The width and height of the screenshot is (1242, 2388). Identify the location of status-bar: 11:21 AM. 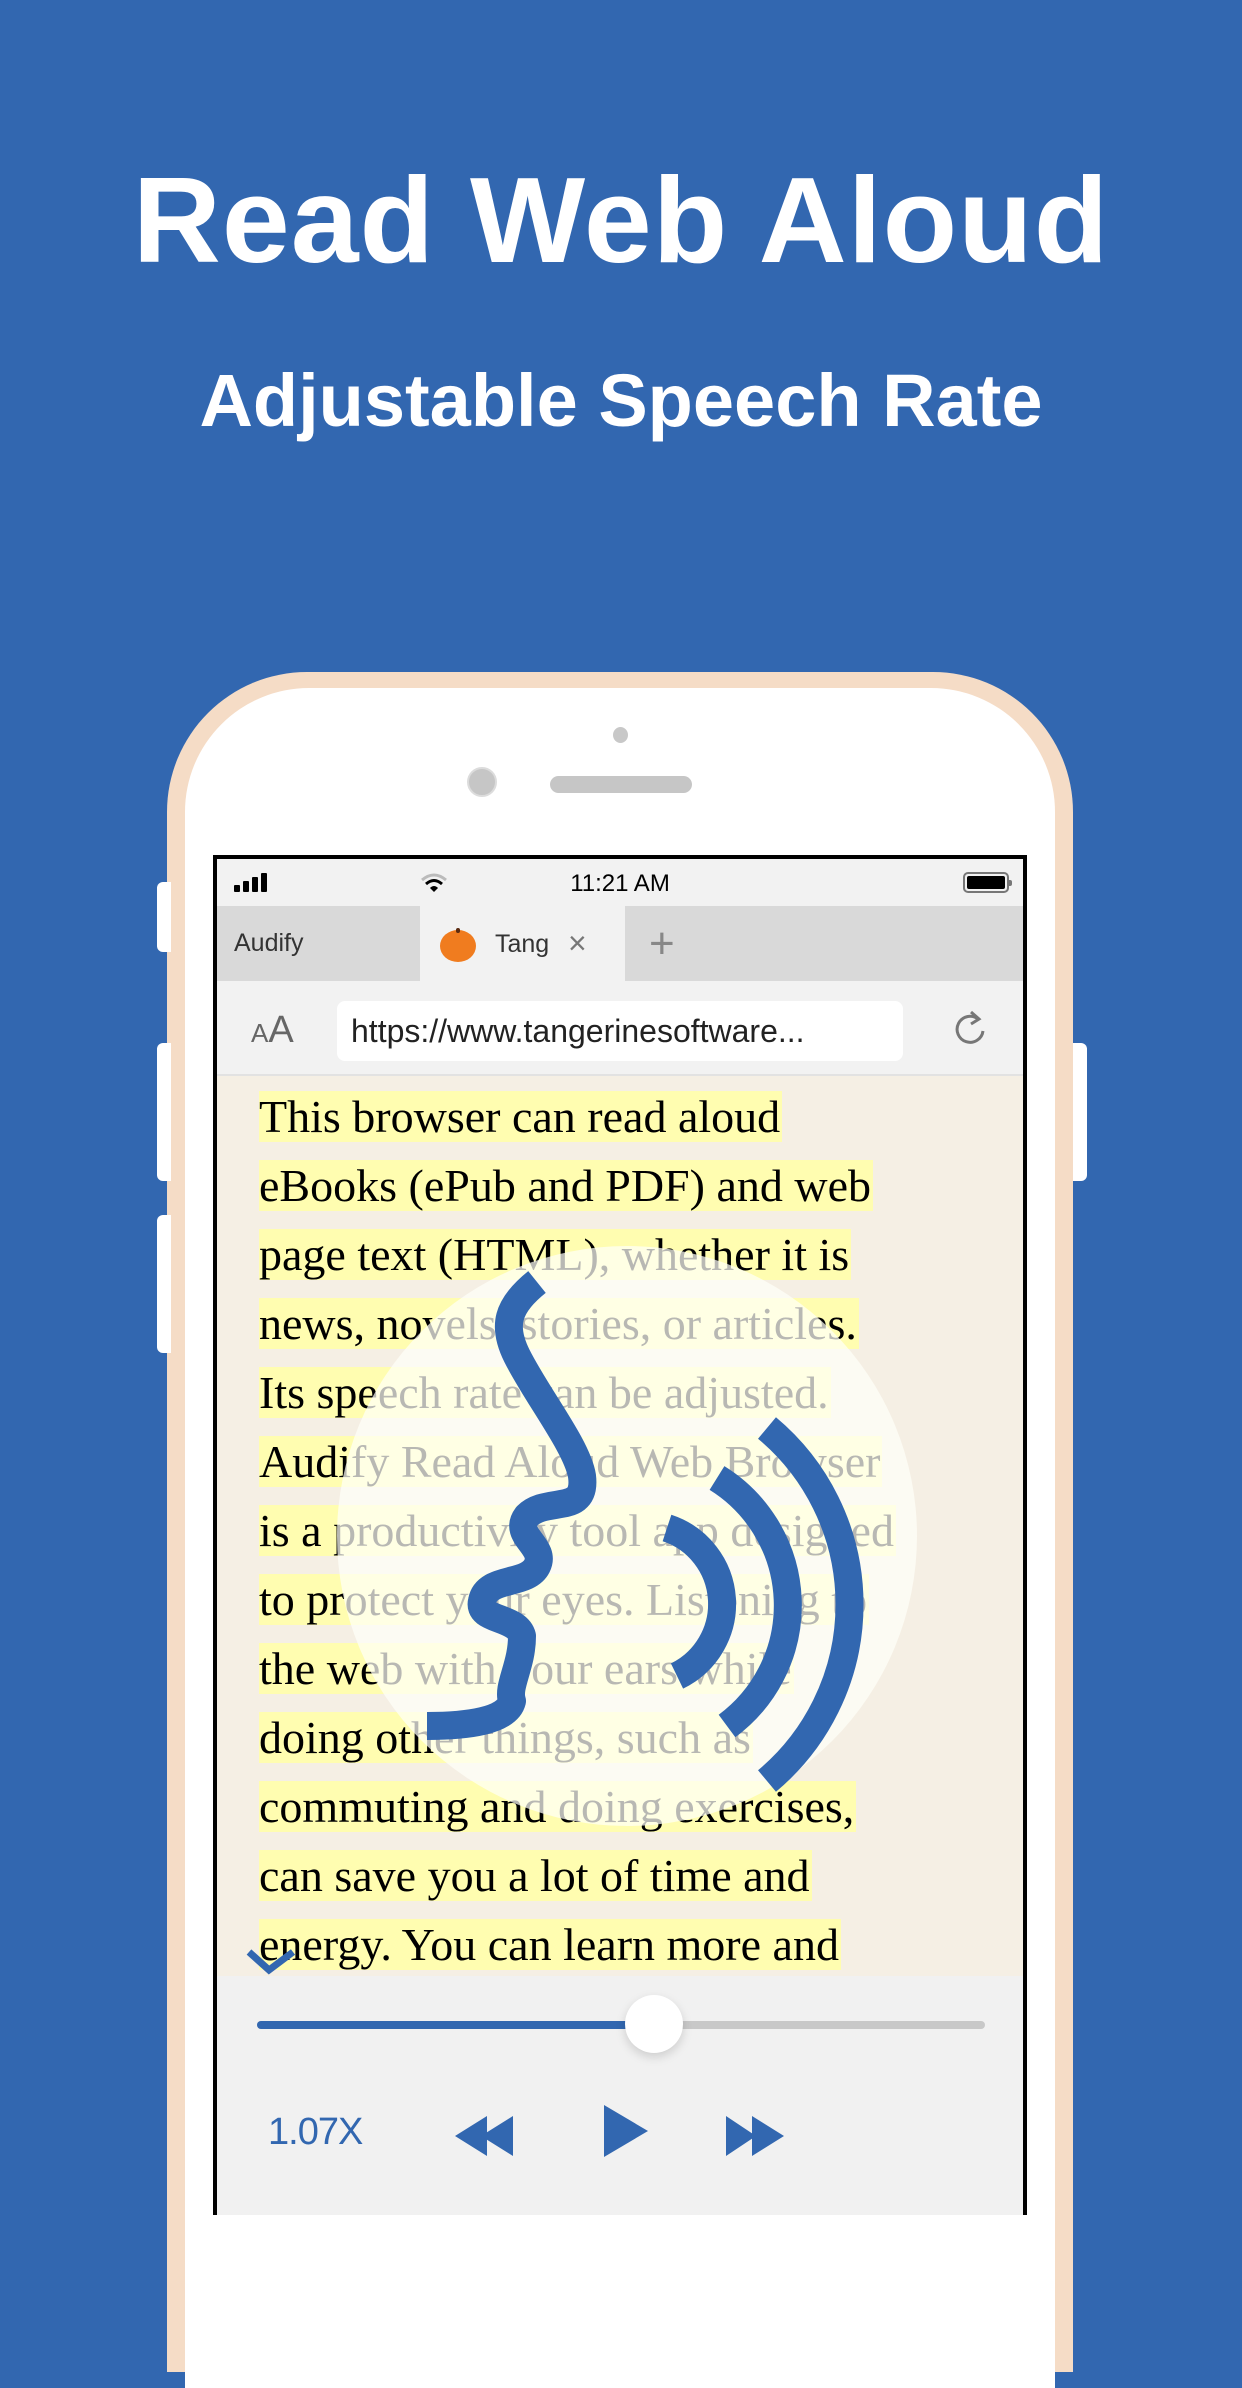
(620, 882).